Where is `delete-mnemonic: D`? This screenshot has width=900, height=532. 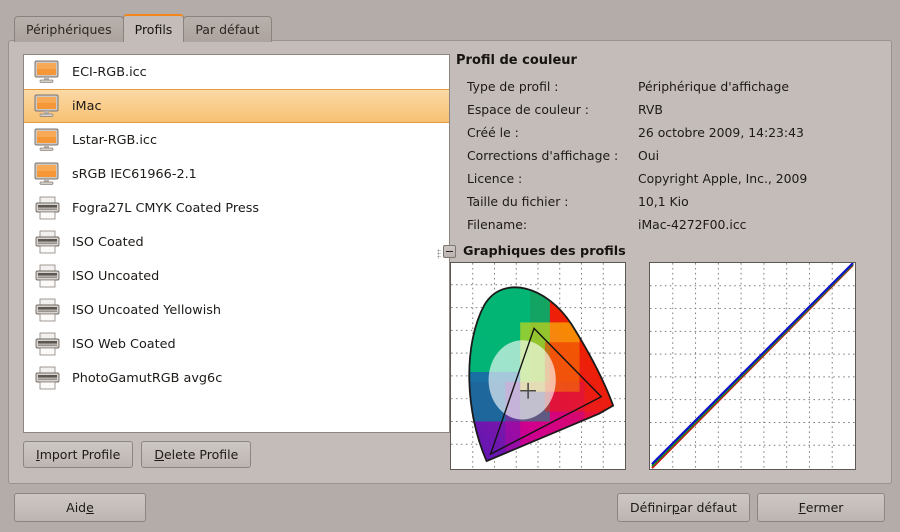
delete-mnemonic: D is located at coordinates (159, 454).